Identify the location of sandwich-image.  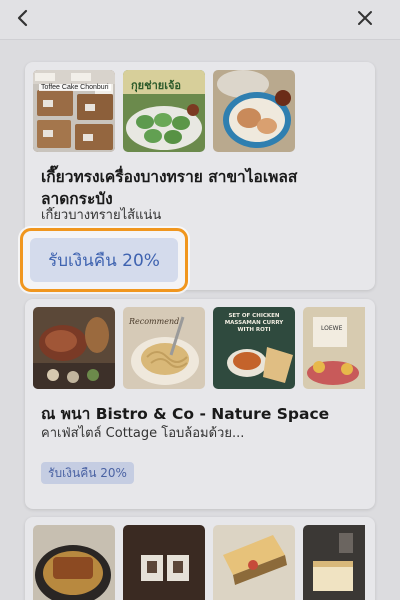
(254, 562).